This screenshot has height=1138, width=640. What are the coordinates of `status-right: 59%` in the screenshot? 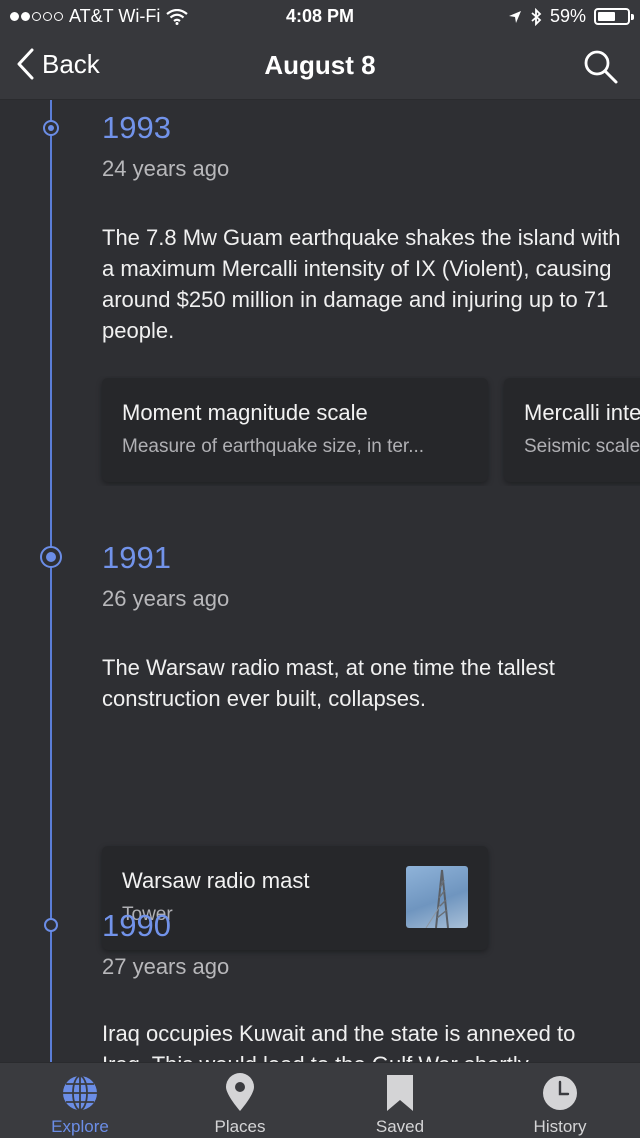 It's located at (571, 16).